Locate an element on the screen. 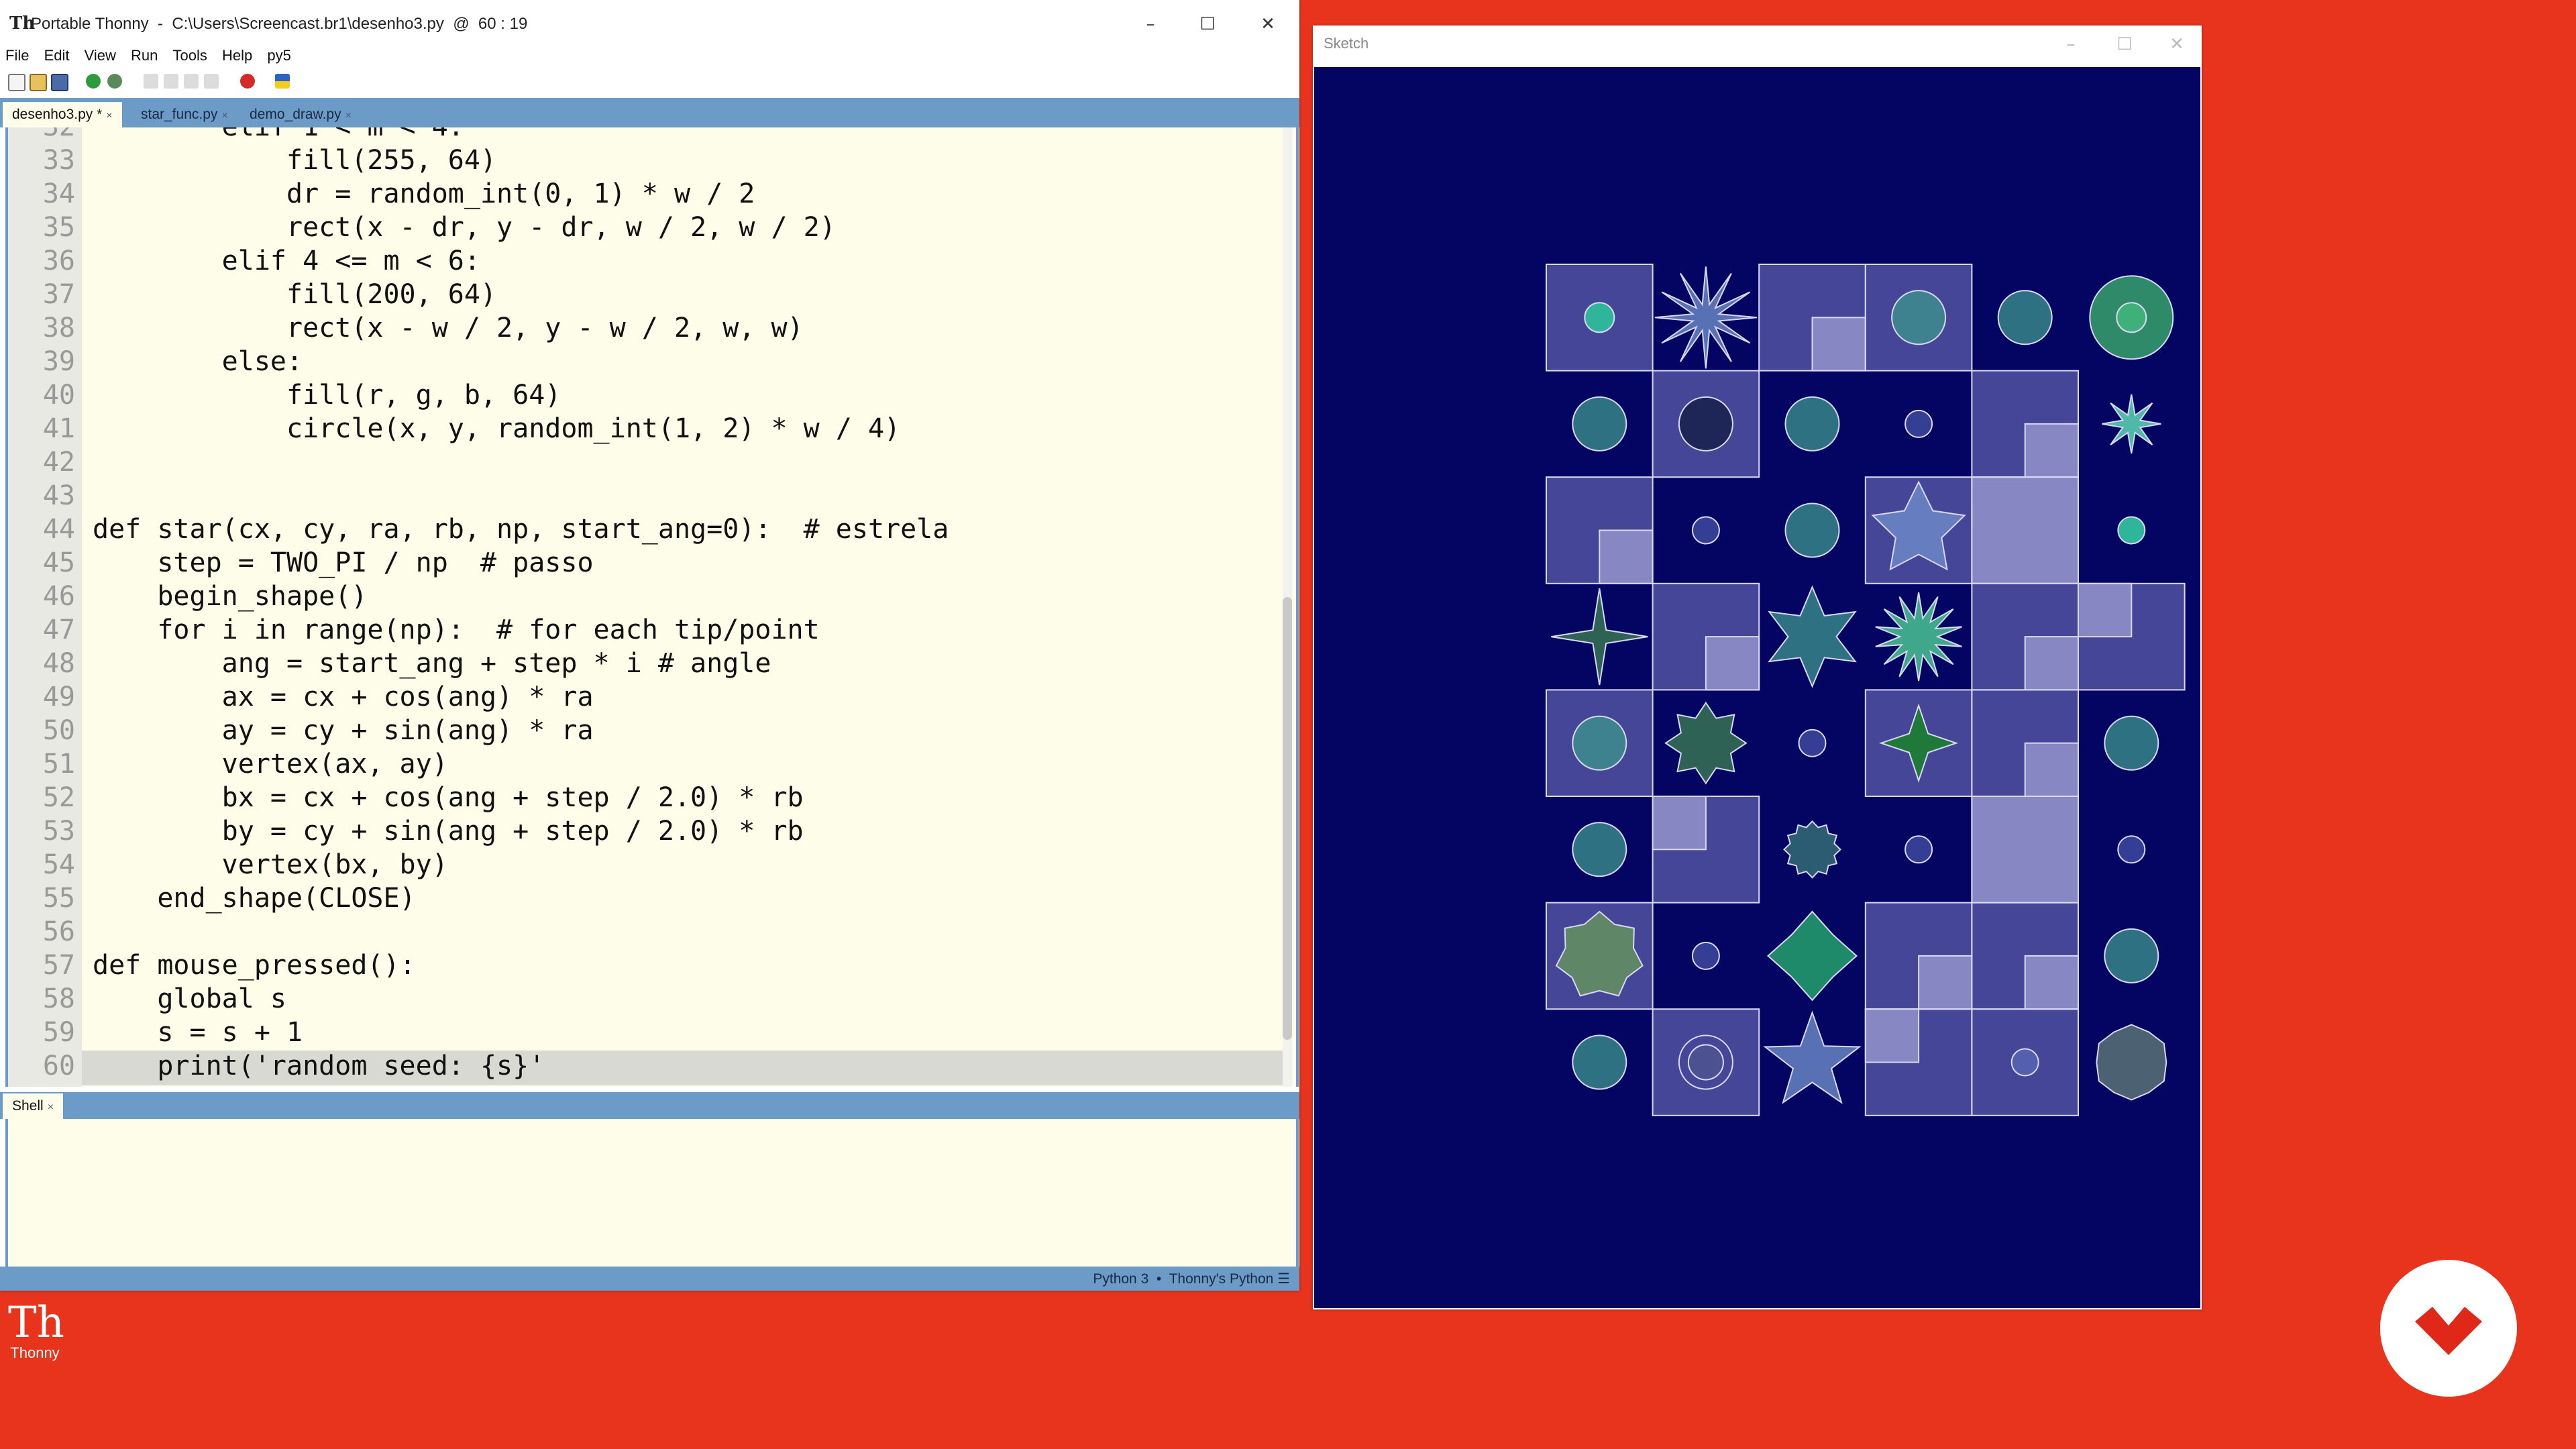 The width and height of the screenshot is (2576, 1449). line-number: 36 is located at coordinates (58, 261).